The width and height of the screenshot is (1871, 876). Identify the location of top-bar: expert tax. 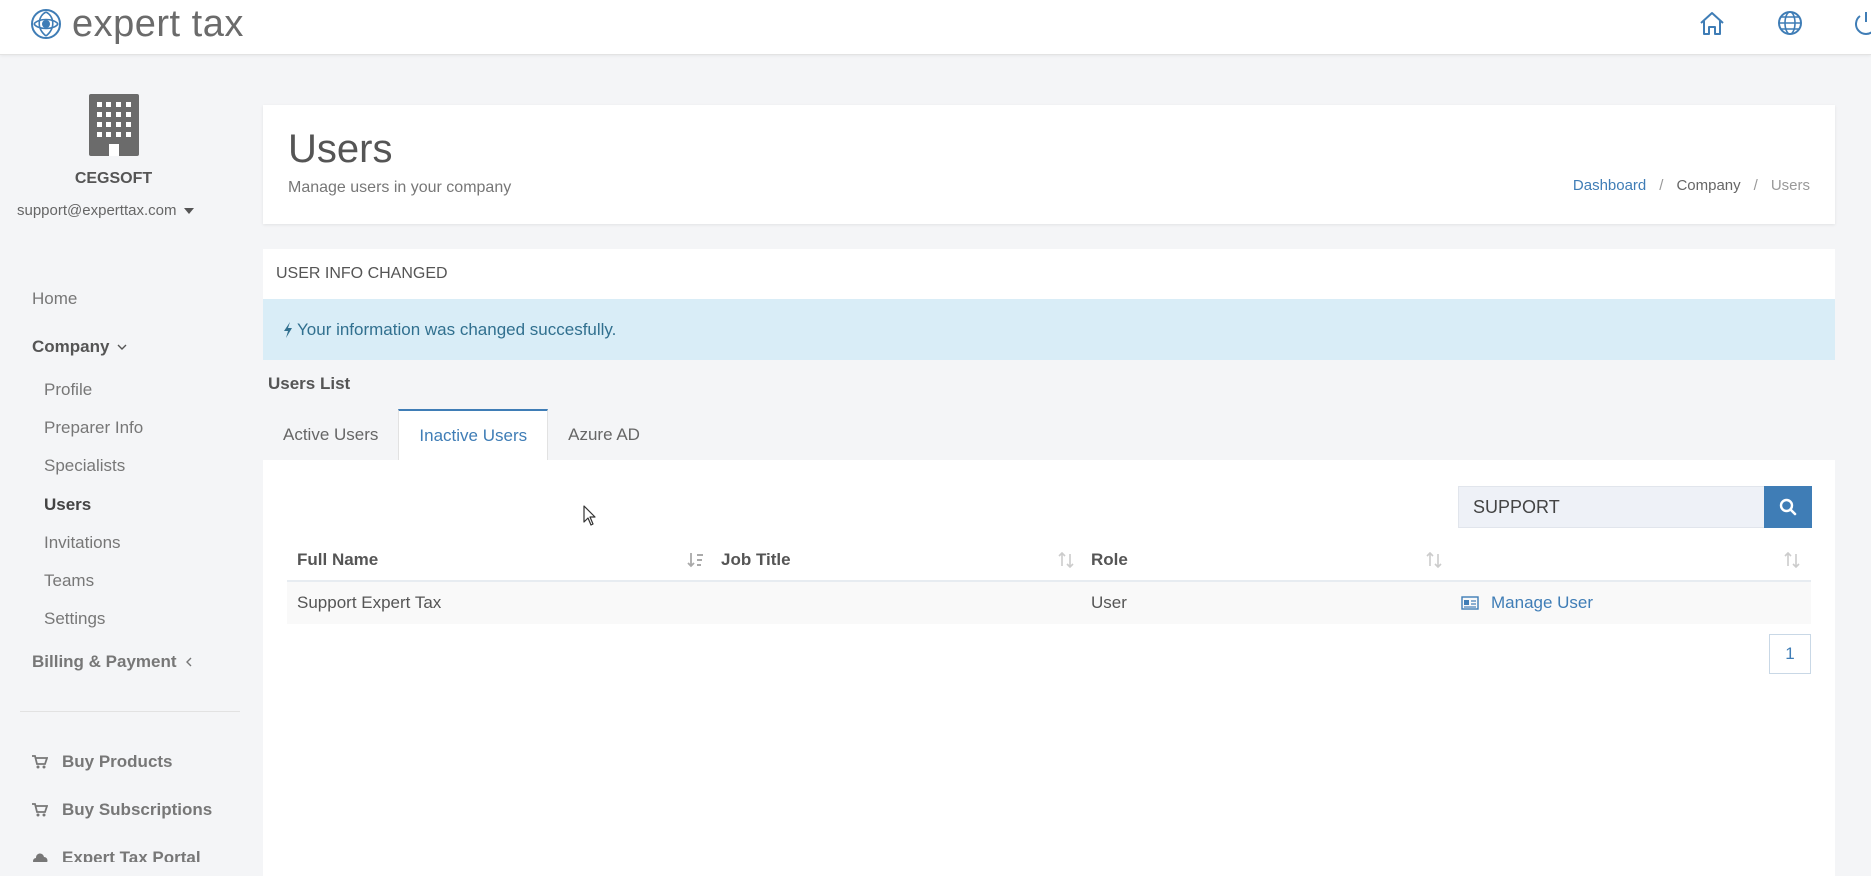
(935, 27).